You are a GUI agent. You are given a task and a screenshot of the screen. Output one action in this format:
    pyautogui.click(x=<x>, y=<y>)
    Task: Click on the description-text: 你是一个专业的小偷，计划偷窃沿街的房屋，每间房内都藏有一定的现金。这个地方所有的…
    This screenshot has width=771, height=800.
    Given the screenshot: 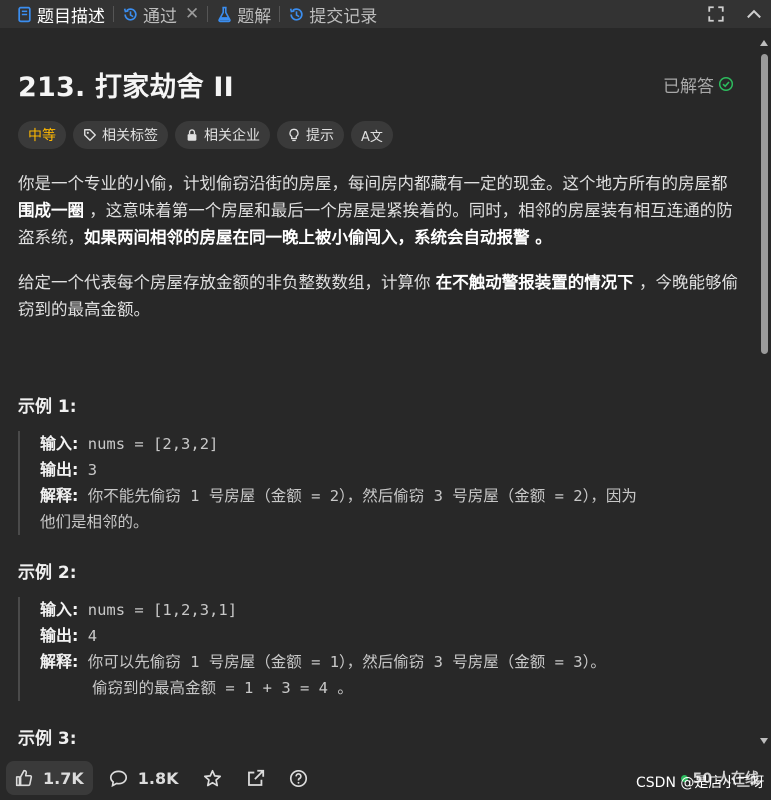 What is the action you would take?
    pyautogui.click(x=373, y=183)
    